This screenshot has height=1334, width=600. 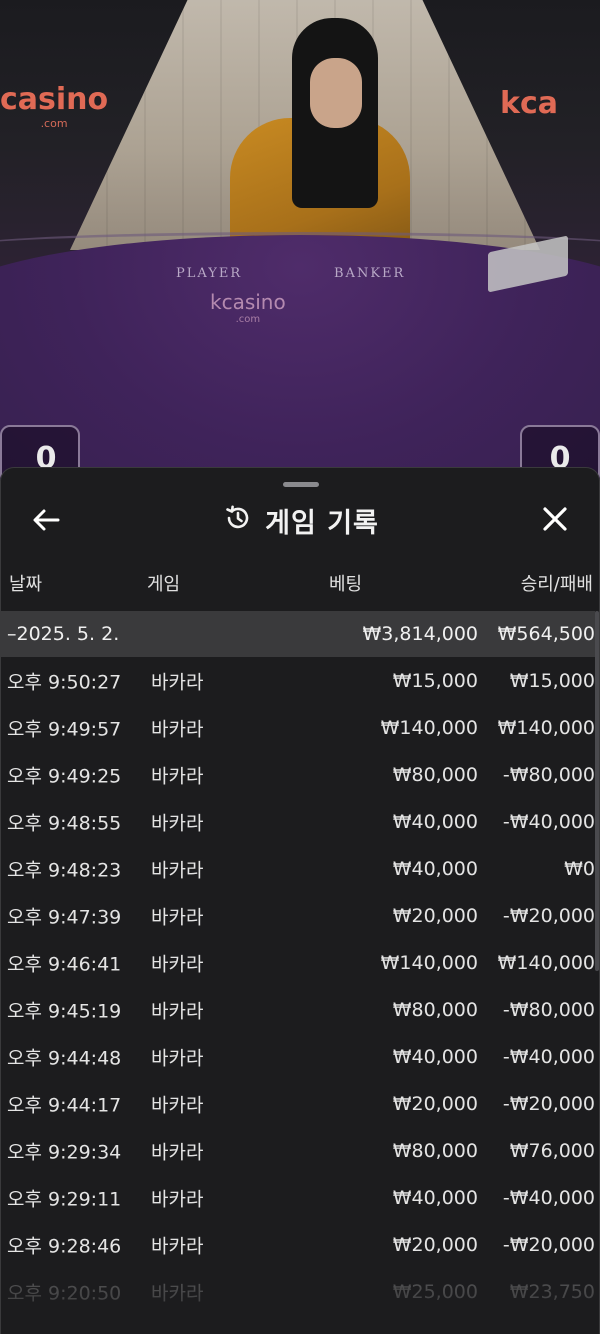 What do you see at coordinates (298, 868) in the screenshot?
I see `history-row: 오후 9:48:23 바카라 ₩40,000 ₩0` at bounding box center [298, 868].